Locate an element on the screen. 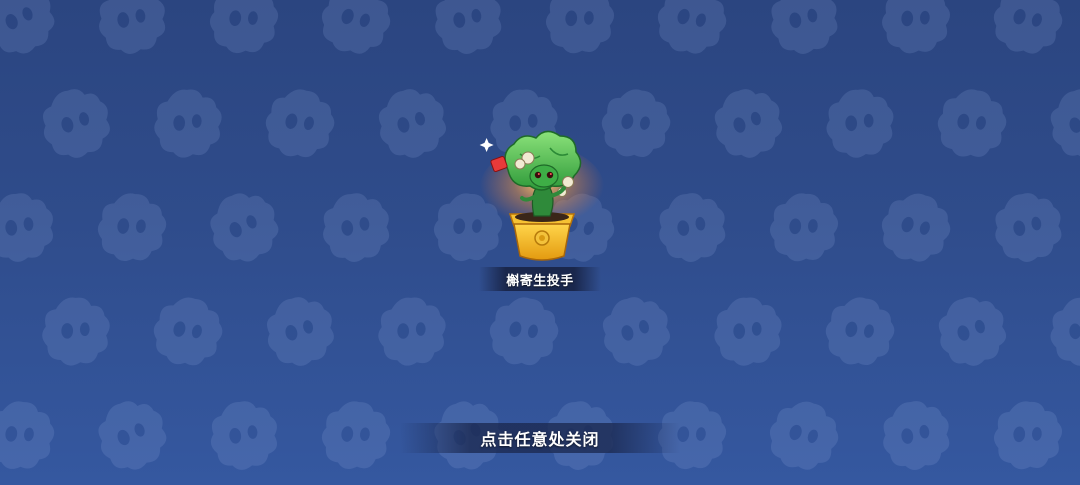  reward-name-label: 槲寄生投手 is located at coordinates (540, 281).